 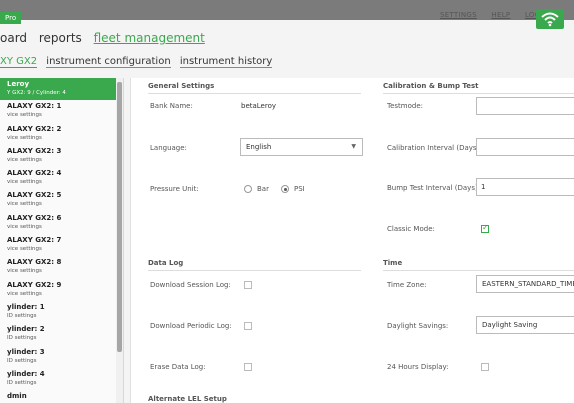 What do you see at coordinates (393, 263) in the screenshot?
I see `time-heading: Time` at bounding box center [393, 263].